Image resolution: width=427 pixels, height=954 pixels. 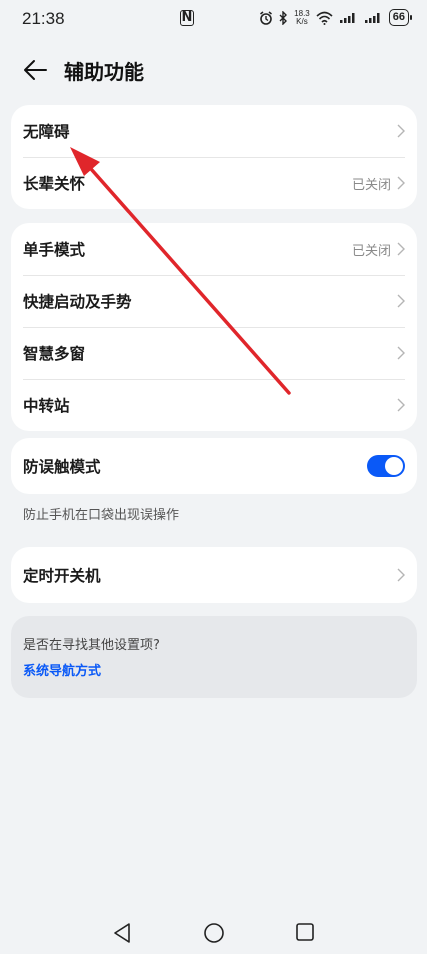 What do you see at coordinates (214, 353) in the screenshot?
I see `row-smart-multiwindow: 智慧多窗` at bounding box center [214, 353].